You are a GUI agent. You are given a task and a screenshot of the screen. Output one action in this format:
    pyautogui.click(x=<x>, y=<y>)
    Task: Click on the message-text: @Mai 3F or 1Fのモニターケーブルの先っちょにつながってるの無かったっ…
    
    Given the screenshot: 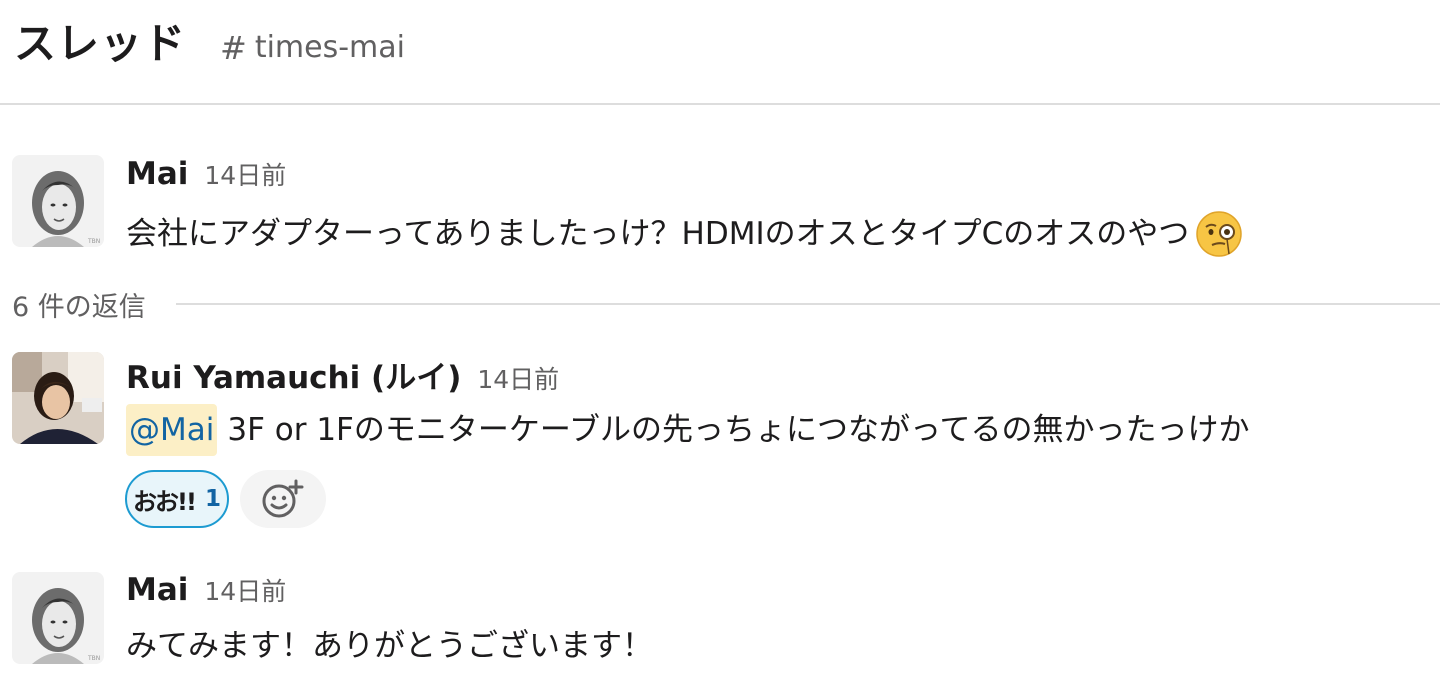 What is the action you would take?
    pyautogui.click(x=687, y=430)
    